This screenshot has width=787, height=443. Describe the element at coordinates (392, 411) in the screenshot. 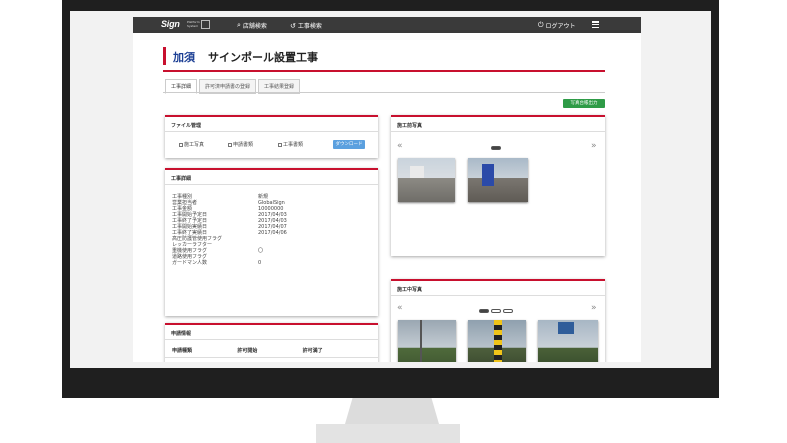

I see `monitor-stand-neck` at that location.